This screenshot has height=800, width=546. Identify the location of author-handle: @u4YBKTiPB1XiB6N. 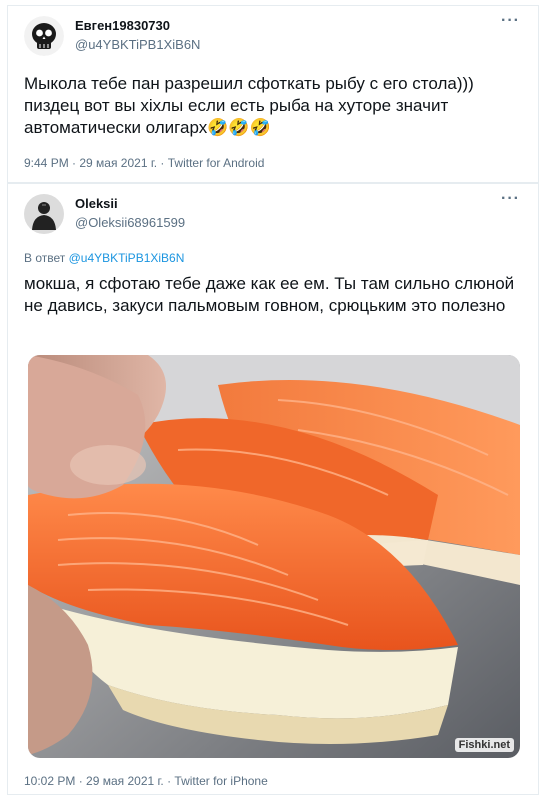
(137, 44).